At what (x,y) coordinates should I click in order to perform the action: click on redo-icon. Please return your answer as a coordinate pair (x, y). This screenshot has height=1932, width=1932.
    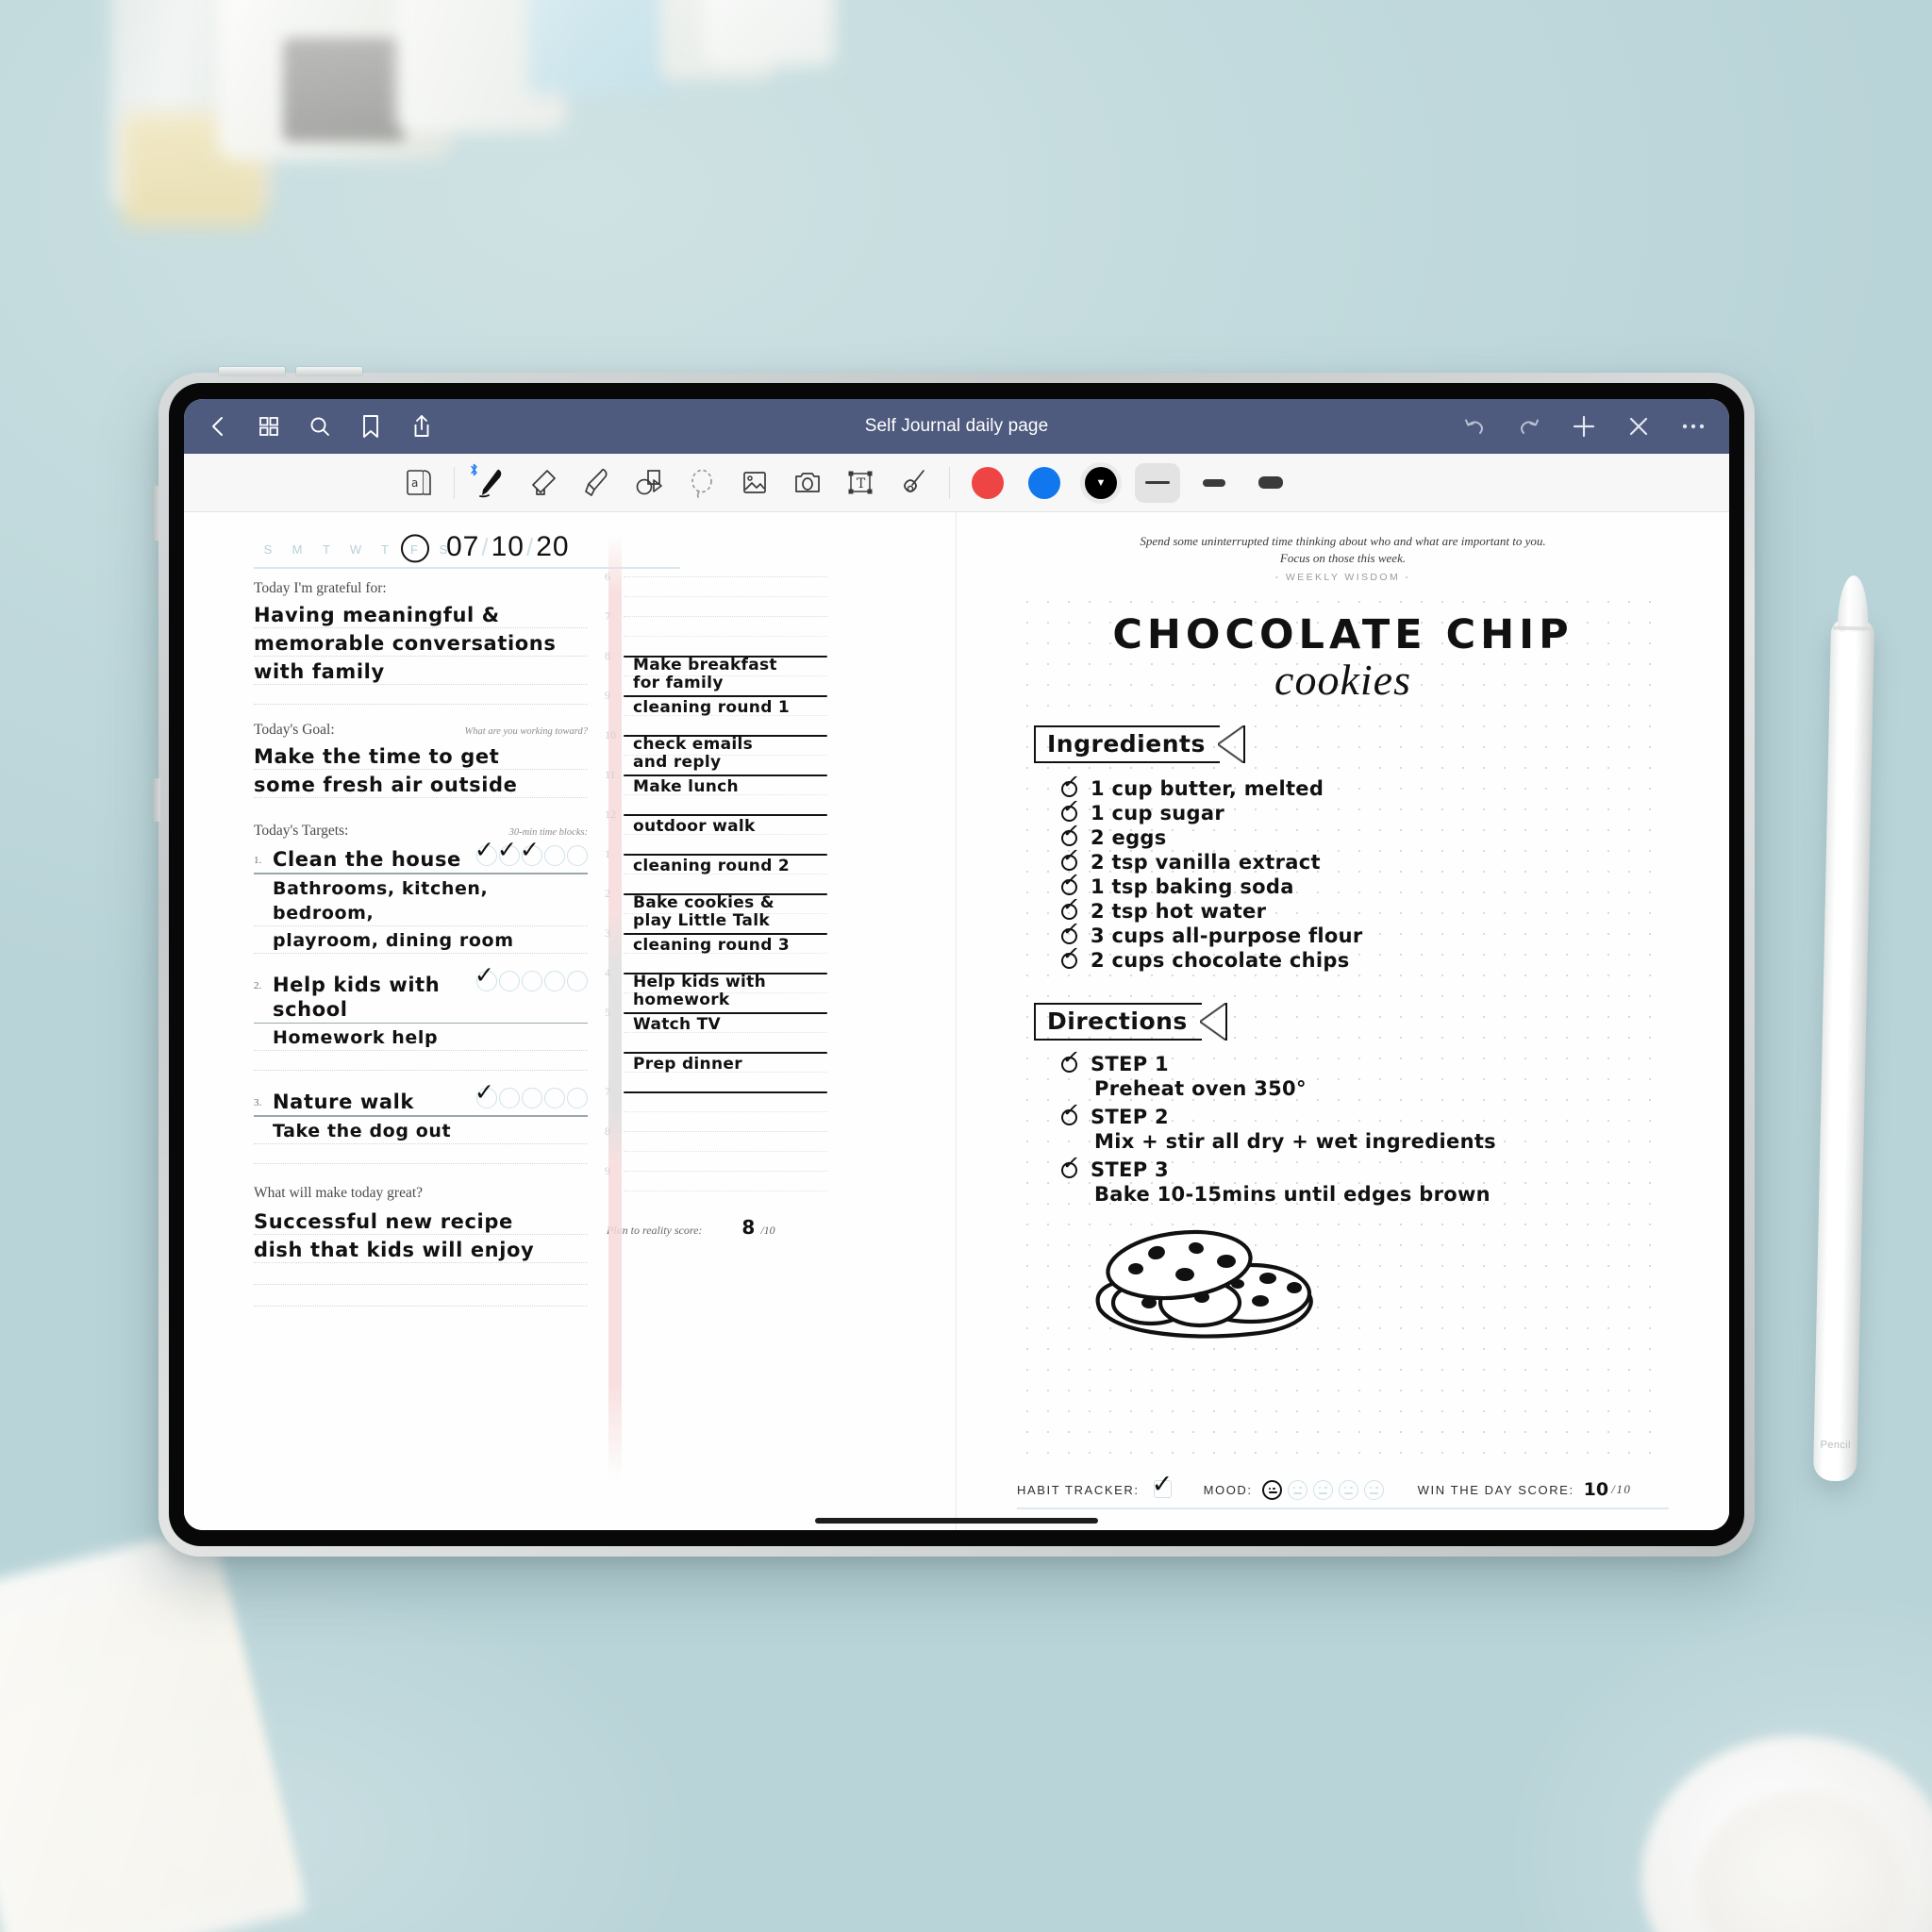
    Looking at the image, I should click on (1529, 426).